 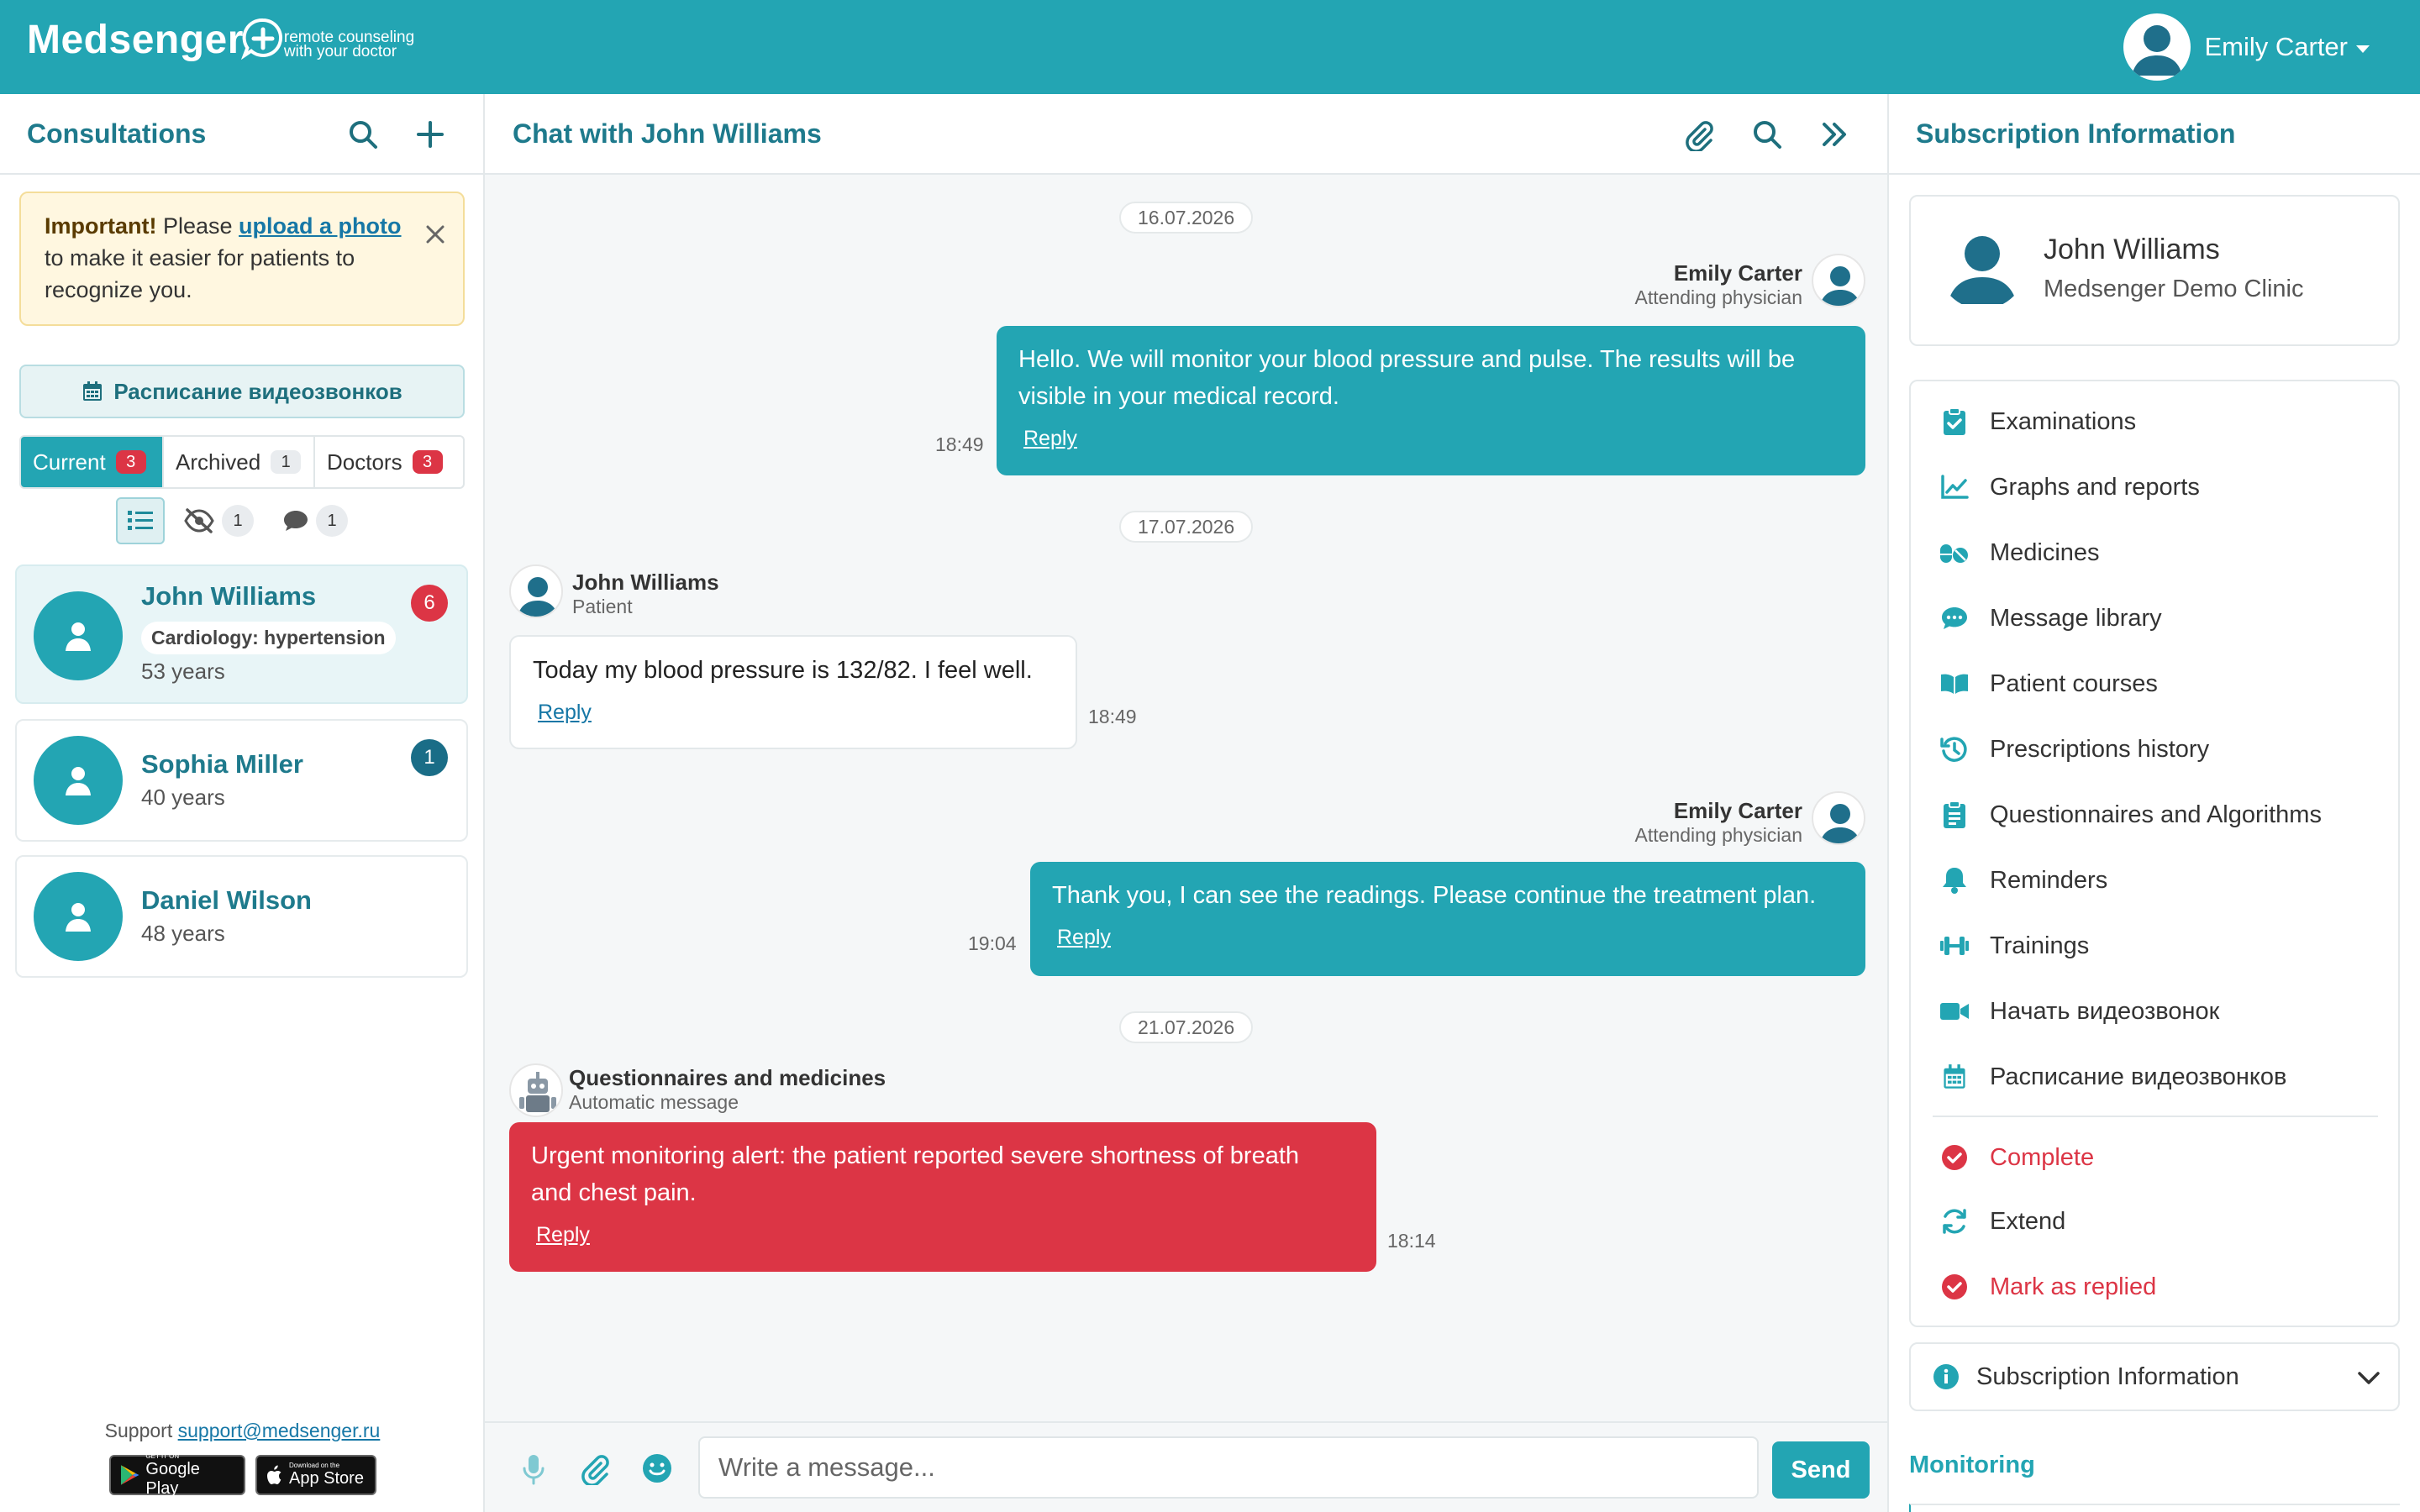 What do you see at coordinates (262, 39) in the screenshot?
I see `logo-plus-icon` at bounding box center [262, 39].